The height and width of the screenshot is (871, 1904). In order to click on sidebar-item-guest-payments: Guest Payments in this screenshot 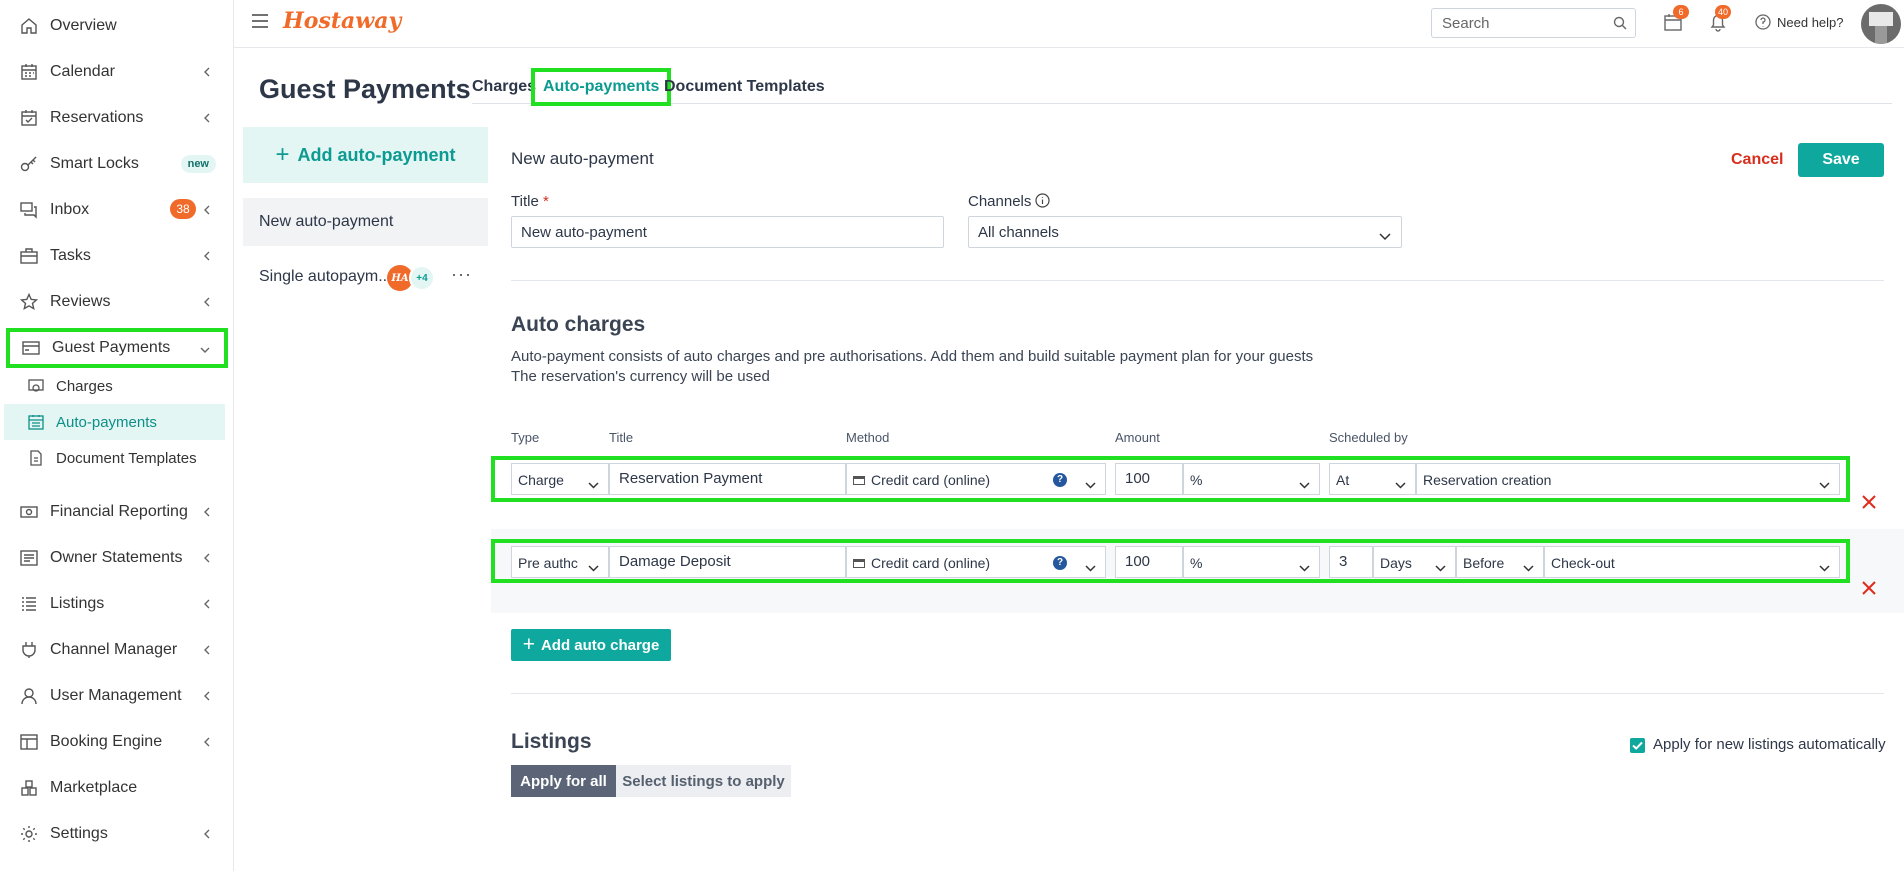, I will do `click(117, 348)`.